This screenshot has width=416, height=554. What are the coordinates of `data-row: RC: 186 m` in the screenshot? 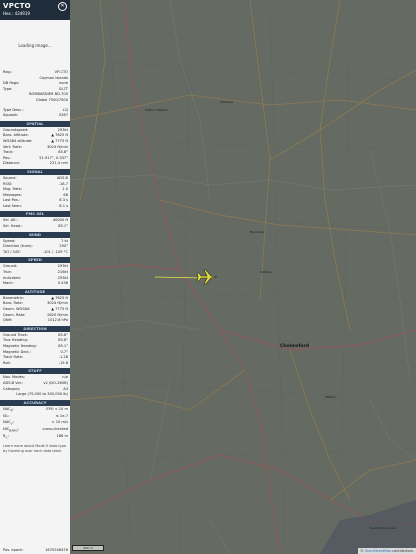 It's located at (35, 437).